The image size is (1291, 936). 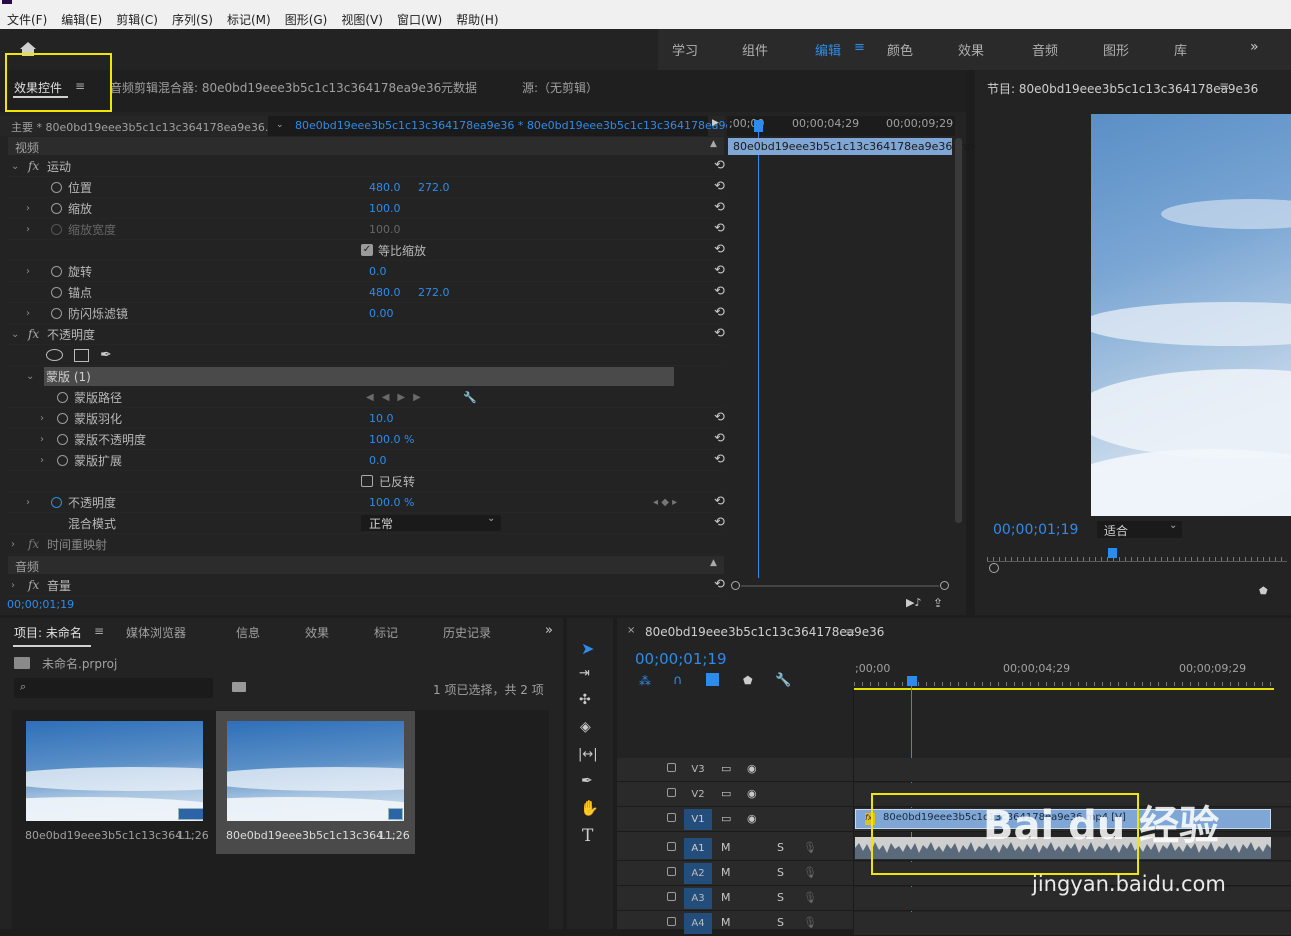 What do you see at coordinates (366, 334) in the screenshot?
I see `opacity-fx-row: ⌄ fx 不透明度 ⟲` at bounding box center [366, 334].